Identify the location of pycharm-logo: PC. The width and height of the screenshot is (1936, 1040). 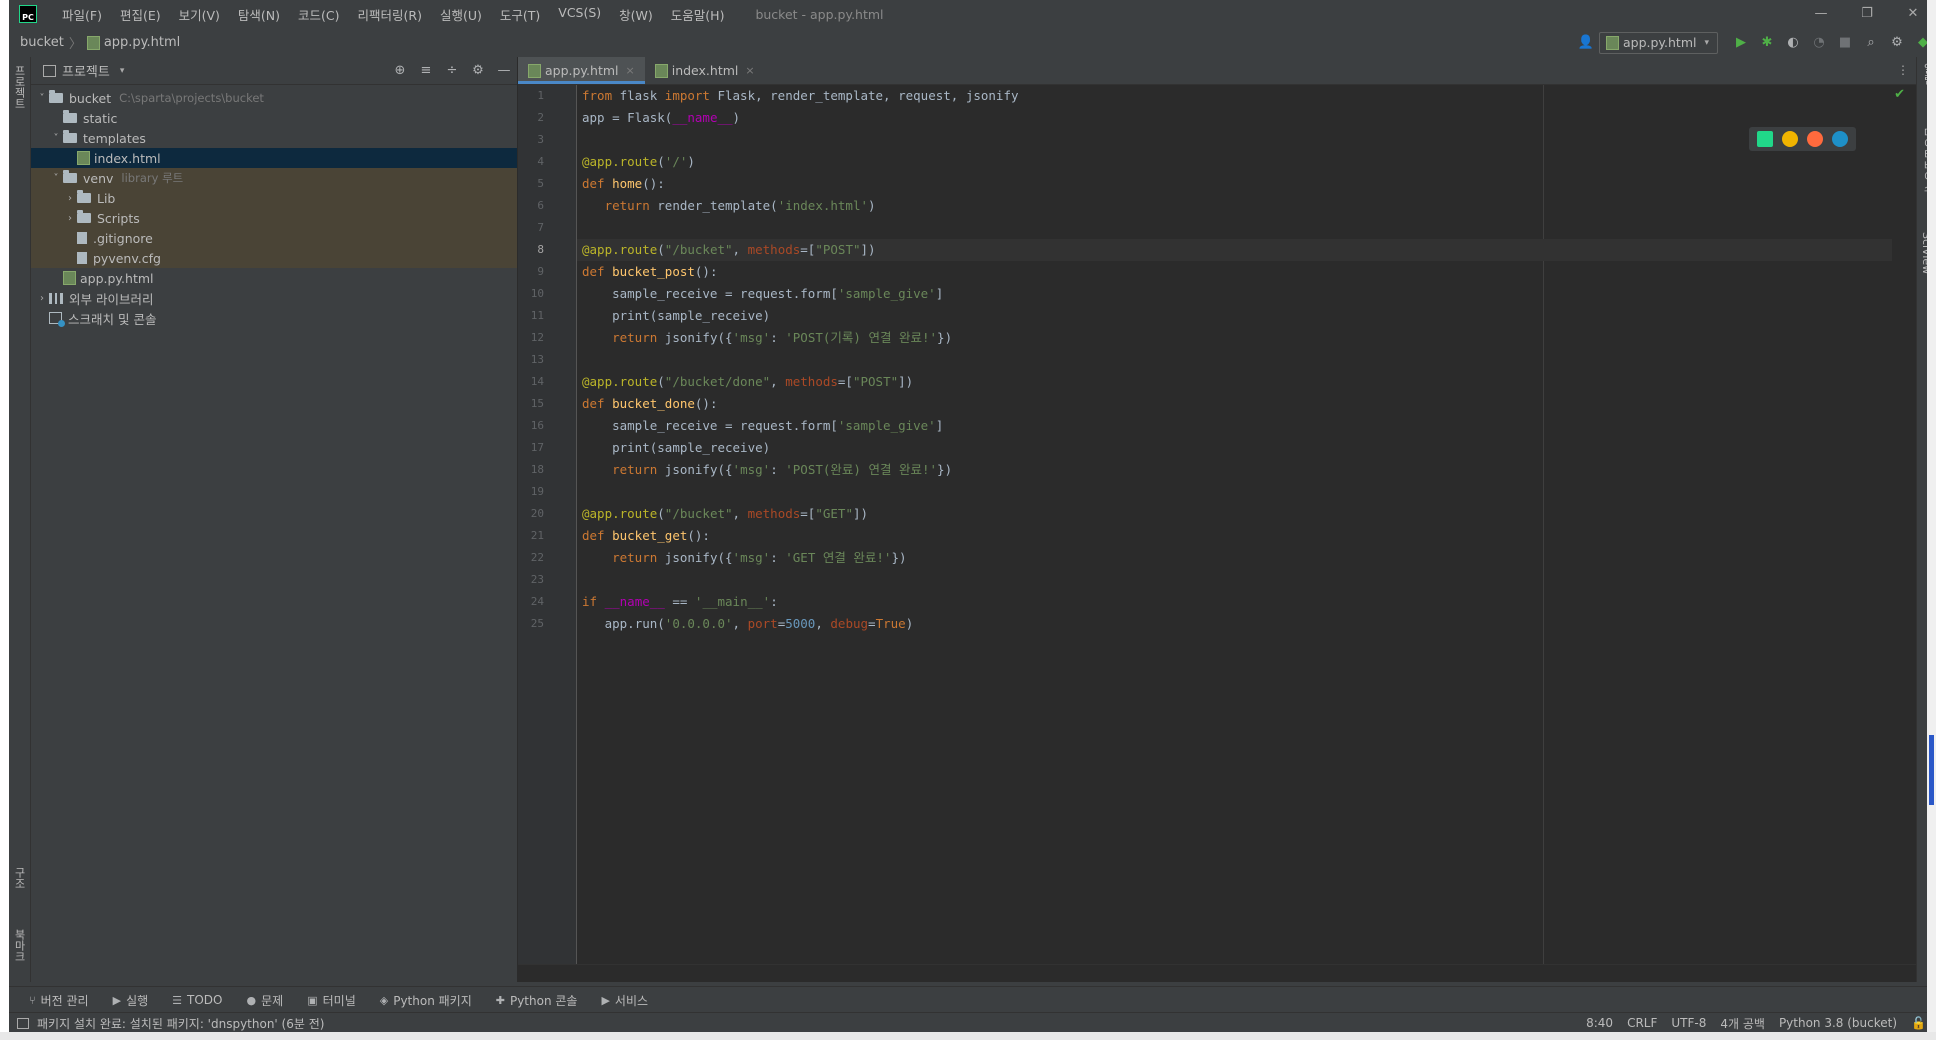
(28, 14).